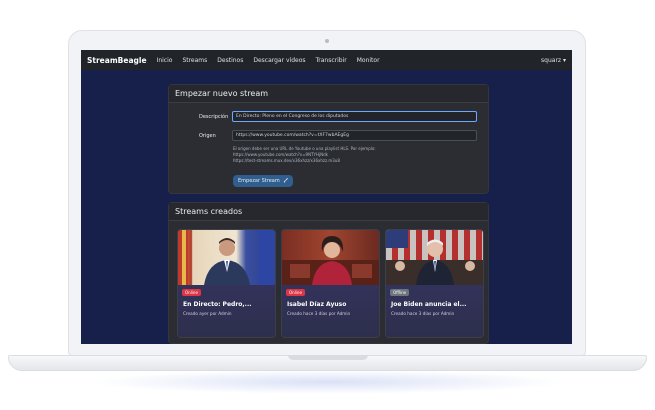 This screenshot has height=410, width=655. I want to click on user-menu: squarz ▾, so click(553, 60).